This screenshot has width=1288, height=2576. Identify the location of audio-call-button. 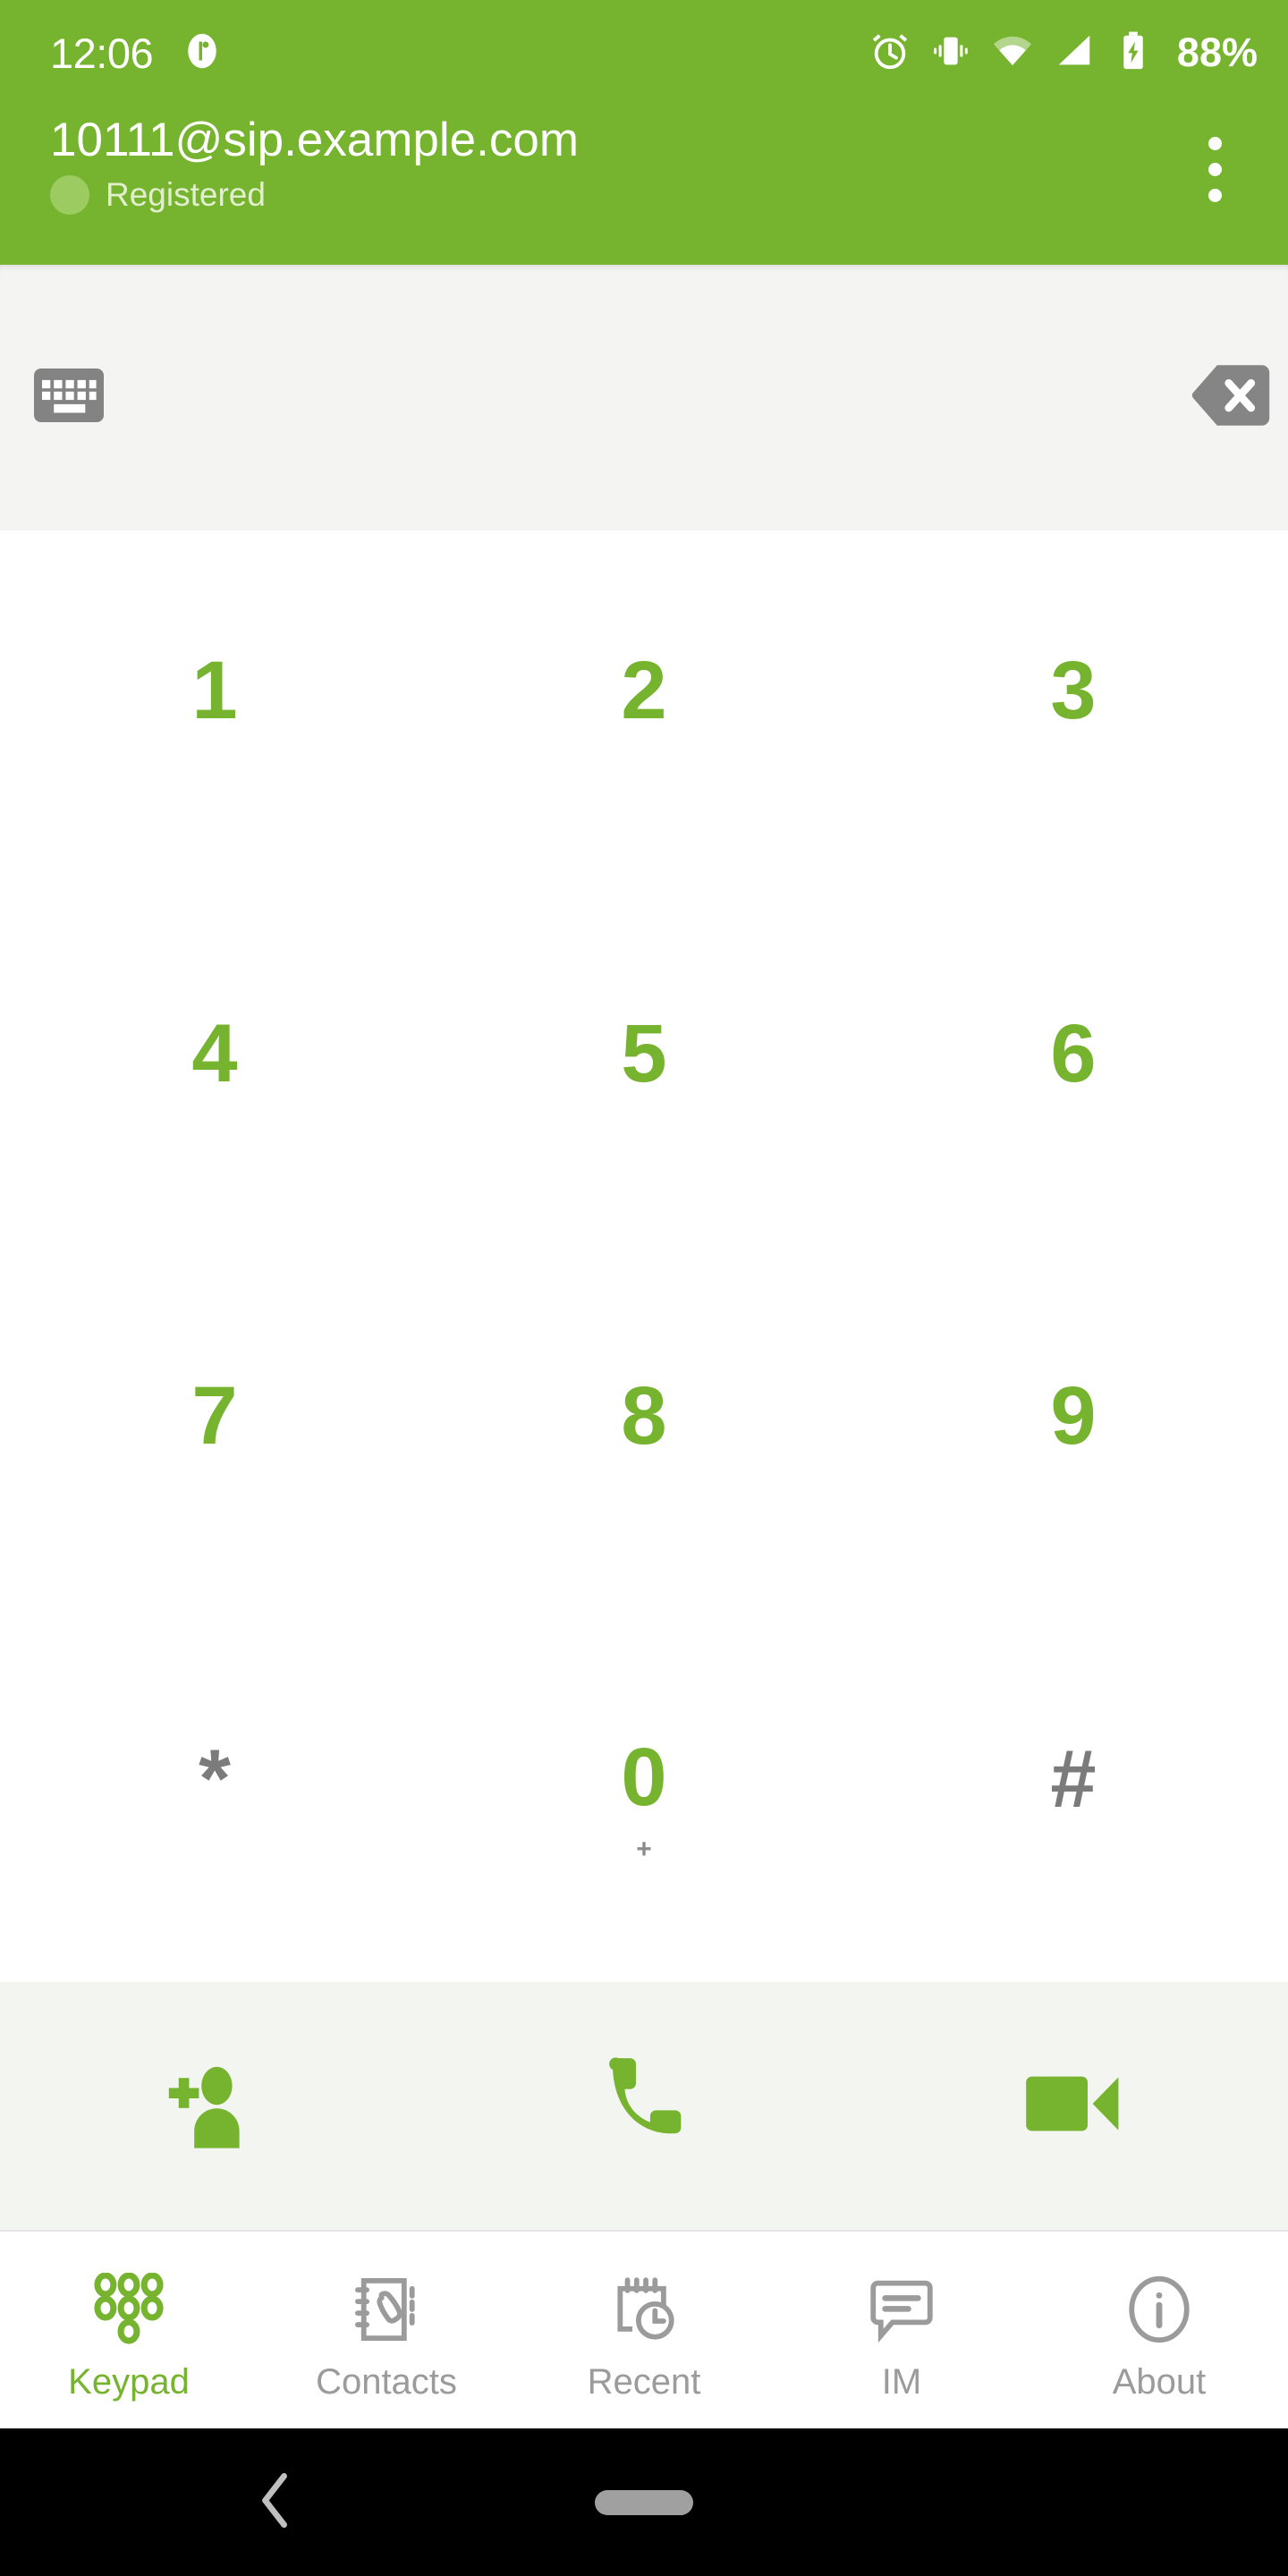
(644, 2106).